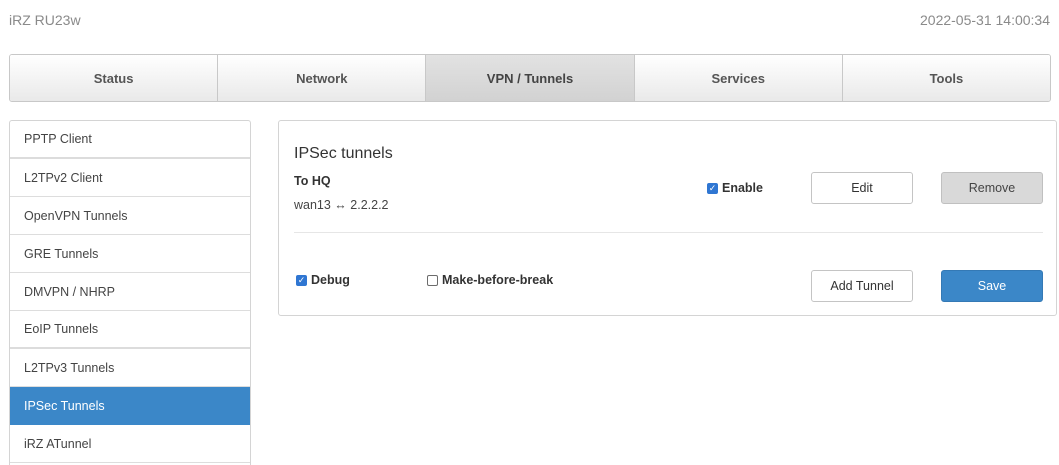  I want to click on tab-status: Status, so click(114, 78).